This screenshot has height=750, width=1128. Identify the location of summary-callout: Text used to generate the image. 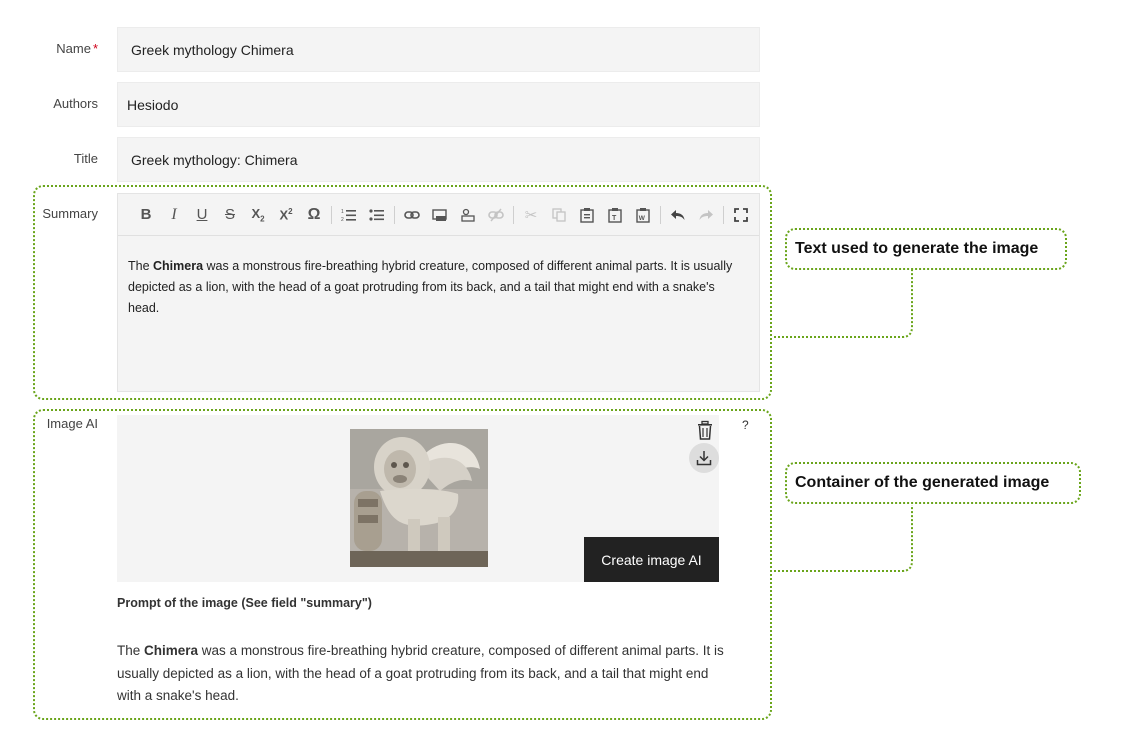
(926, 249).